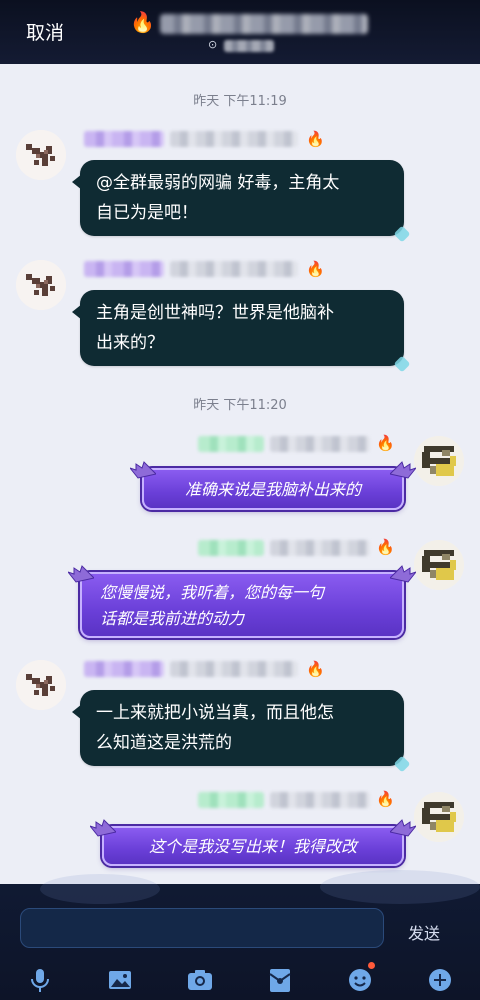 The width and height of the screenshot is (480, 1000). I want to click on message-text-line: 您慢慢说，我听着，您的每一句, so click(212, 592).